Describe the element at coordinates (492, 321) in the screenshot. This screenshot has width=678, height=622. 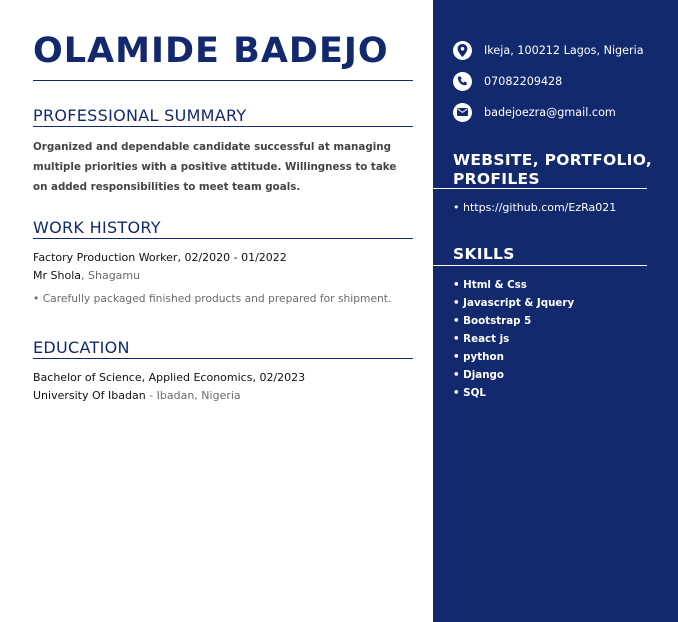
I see `skill-item: • Bootstrap 5` at that location.